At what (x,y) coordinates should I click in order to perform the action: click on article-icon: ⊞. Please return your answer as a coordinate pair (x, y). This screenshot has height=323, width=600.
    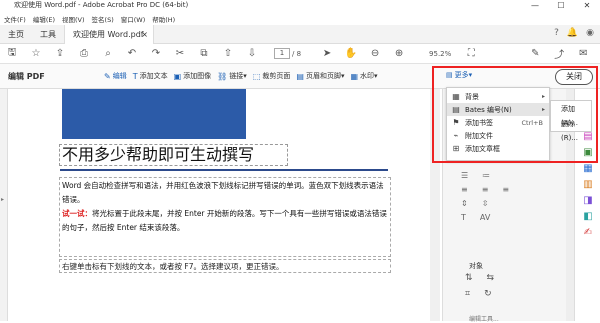
    Looking at the image, I should click on (456, 148).